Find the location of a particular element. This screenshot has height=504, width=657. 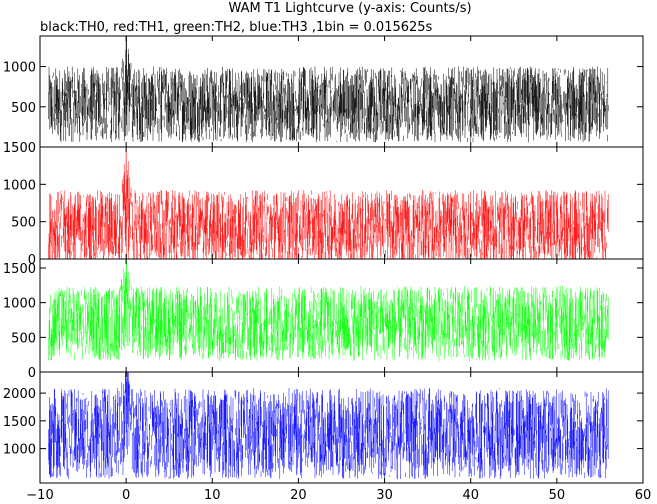

x-tick-label: 60 is located at coordinates (643, 495).